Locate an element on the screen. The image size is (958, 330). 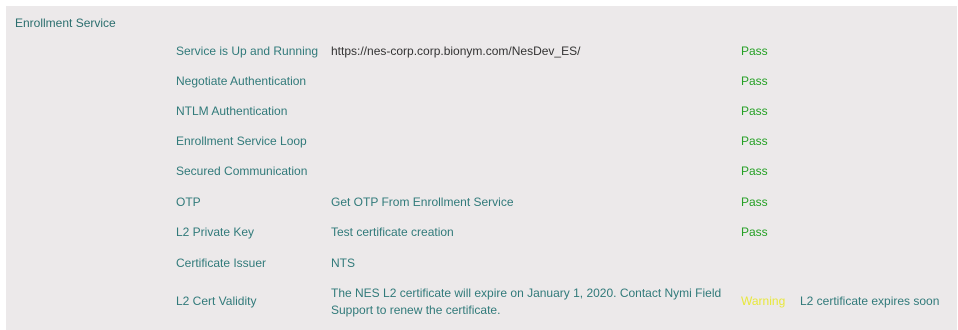
check-name: L2 Cert Validity is located at coordinates (216, 301).